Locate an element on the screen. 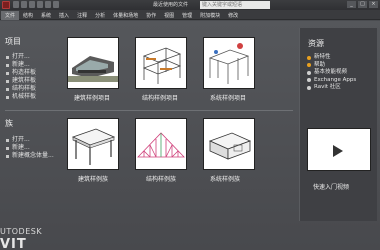  help-icon is located at coordinates (309, 65).